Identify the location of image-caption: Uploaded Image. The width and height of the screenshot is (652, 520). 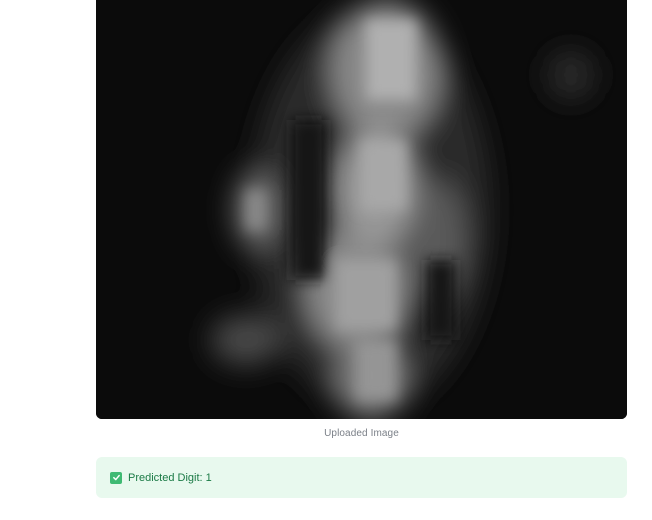
(361, 433).